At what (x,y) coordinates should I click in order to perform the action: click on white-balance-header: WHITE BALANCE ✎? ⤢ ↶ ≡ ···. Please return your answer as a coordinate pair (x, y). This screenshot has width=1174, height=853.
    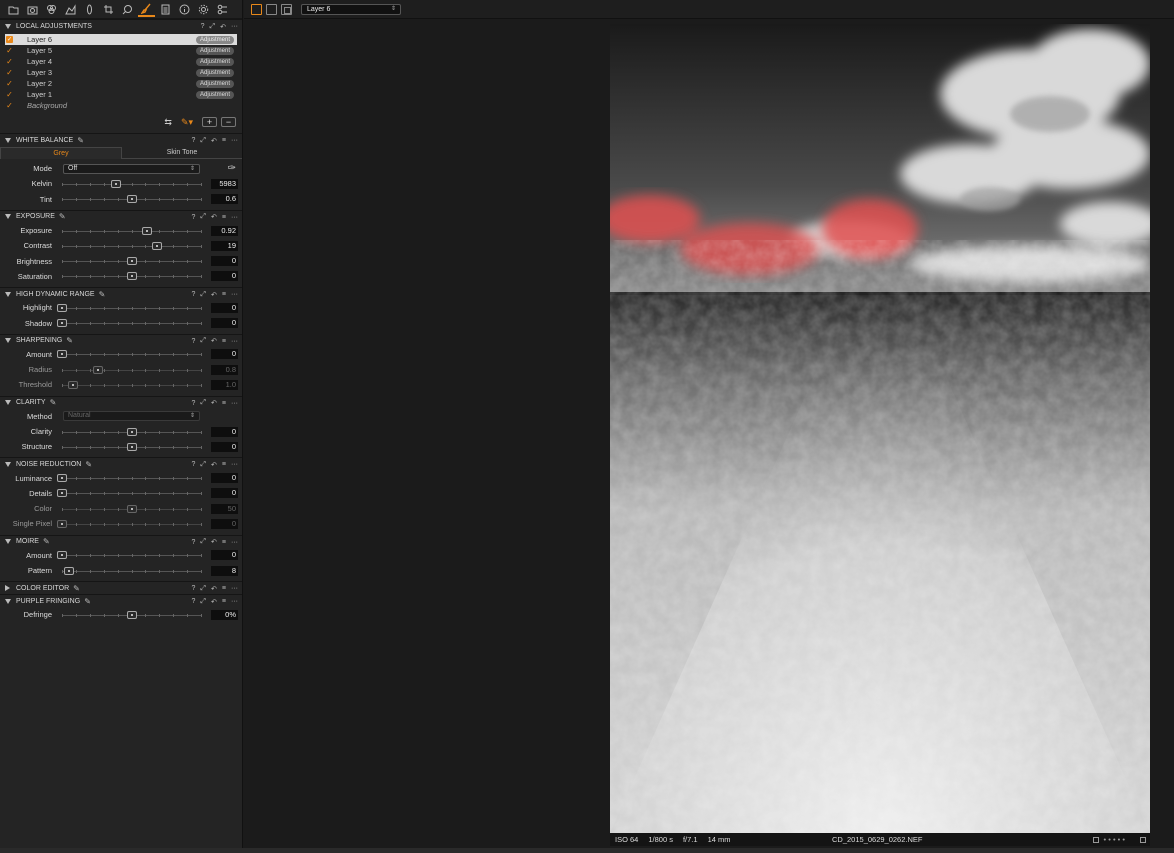
    Looking at the image, I should click on (121, 139).